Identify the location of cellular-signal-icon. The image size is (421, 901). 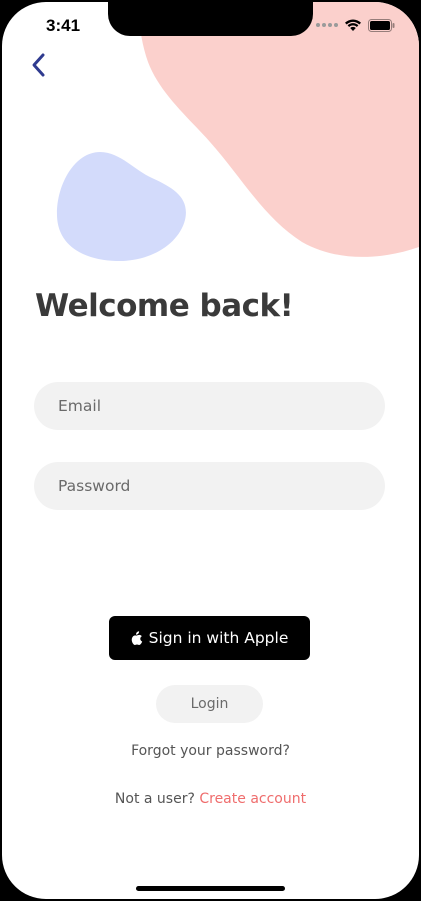
(327, 25).